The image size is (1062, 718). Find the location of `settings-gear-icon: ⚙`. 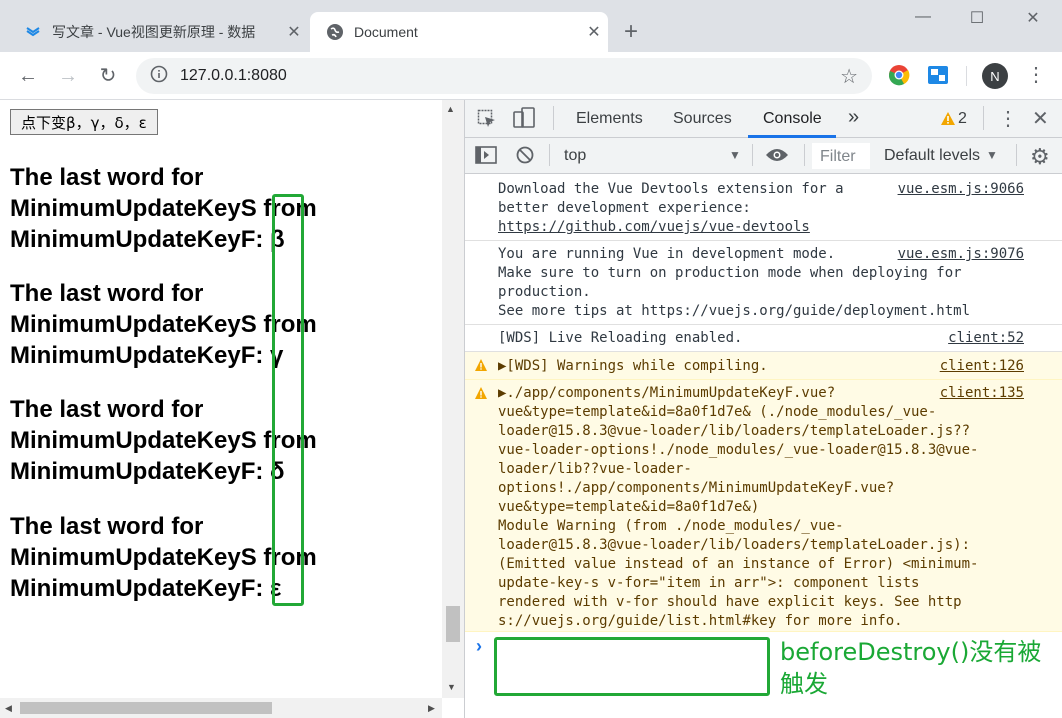

settings-gear-icon: ⚙ is located at coordinates (1040, 157).